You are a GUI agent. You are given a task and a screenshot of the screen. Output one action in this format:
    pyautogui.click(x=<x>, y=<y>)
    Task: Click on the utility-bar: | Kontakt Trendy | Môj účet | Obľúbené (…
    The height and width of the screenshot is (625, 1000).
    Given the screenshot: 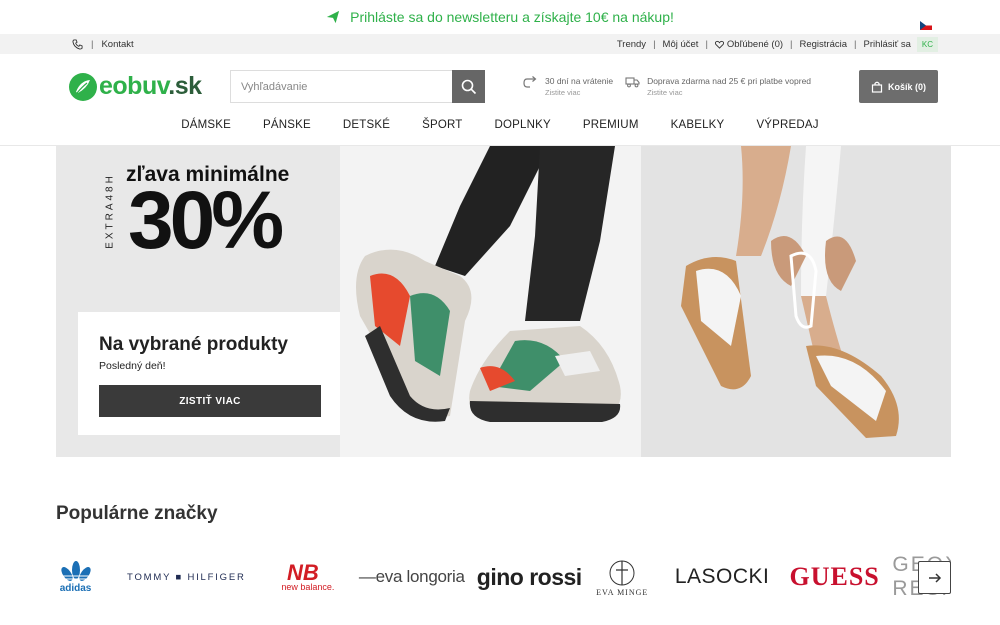 What is the action you would take?
    pyautogui.click(x=500, y=44)
    